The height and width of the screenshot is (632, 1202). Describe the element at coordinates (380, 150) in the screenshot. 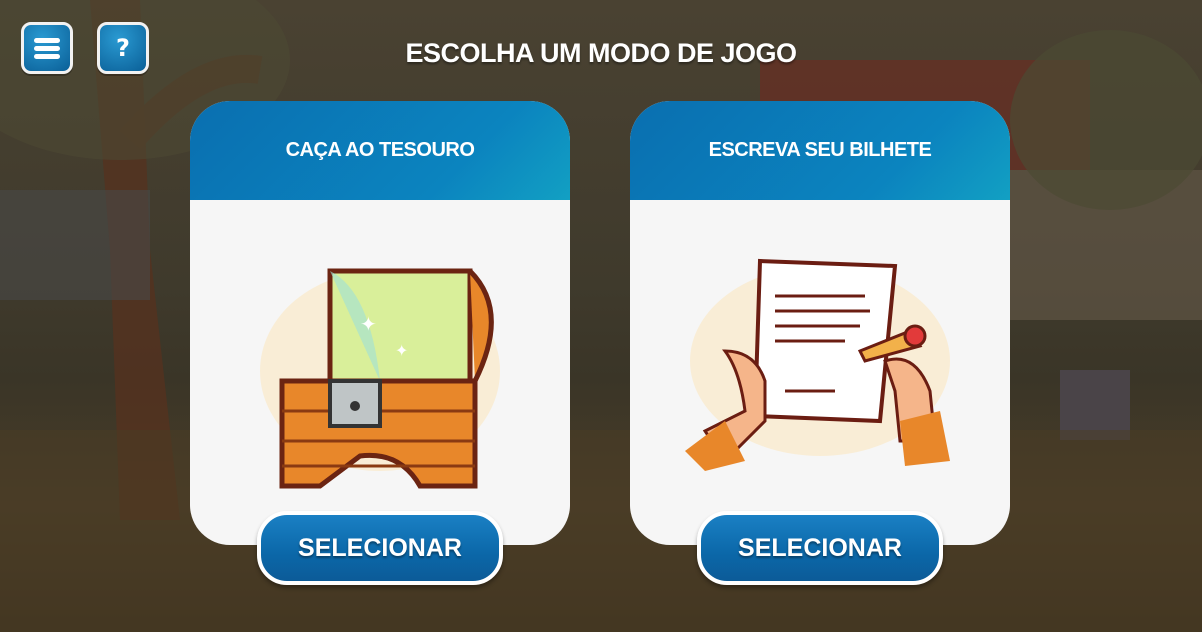

I see `card-title: CAÇA AO TESOURO` at that location.